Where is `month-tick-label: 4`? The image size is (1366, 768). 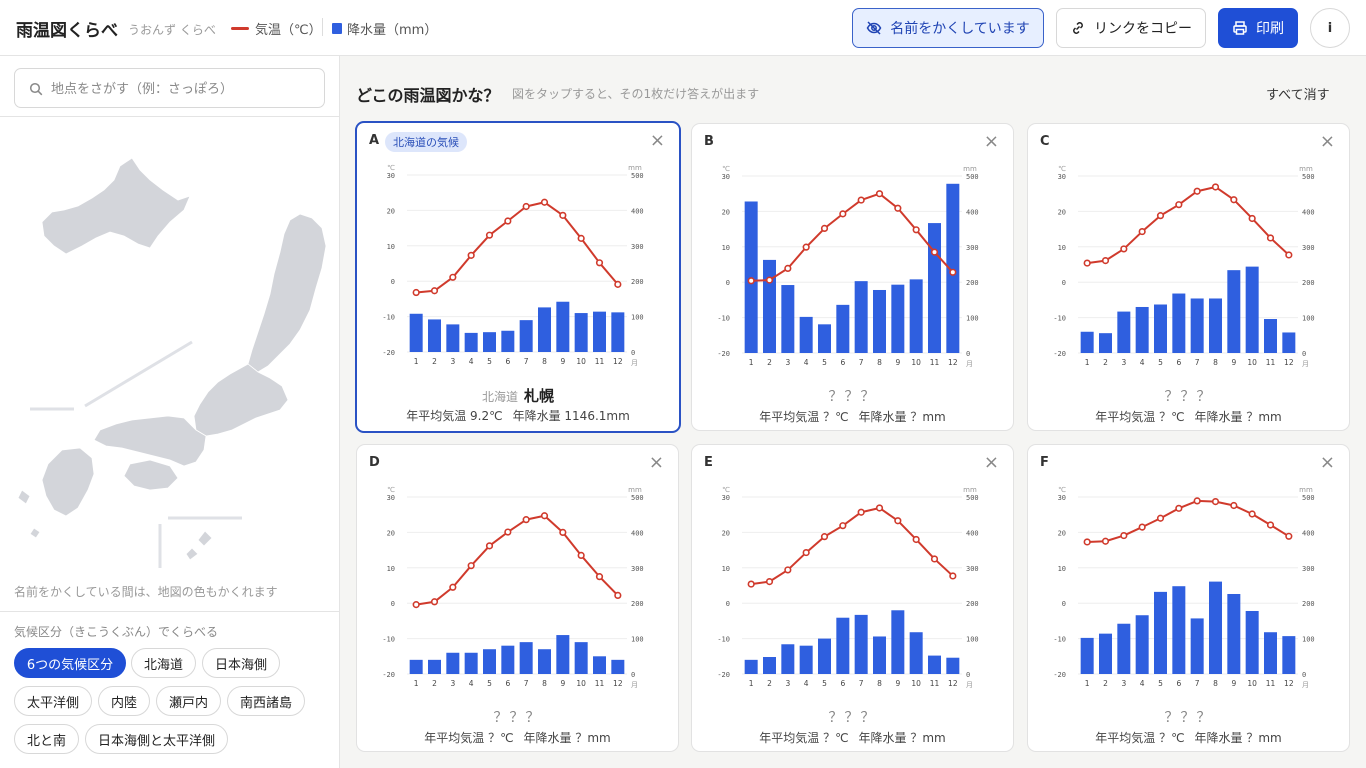
month-tick-label: 4 is located at coordinates (471, 683).